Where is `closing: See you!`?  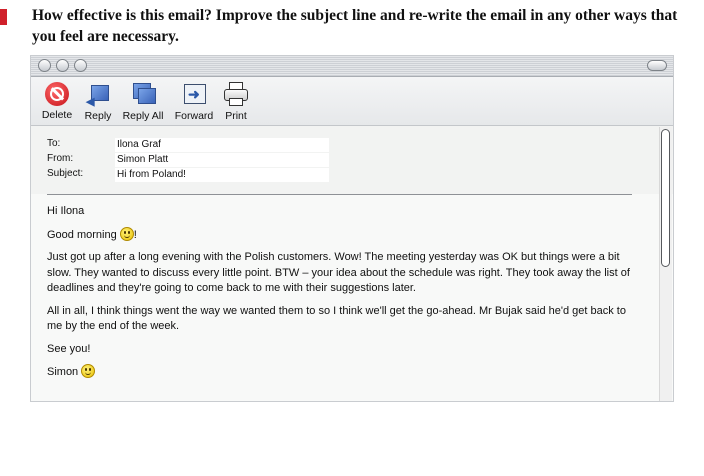
closing: See you! is located at coordinates (69, 348).